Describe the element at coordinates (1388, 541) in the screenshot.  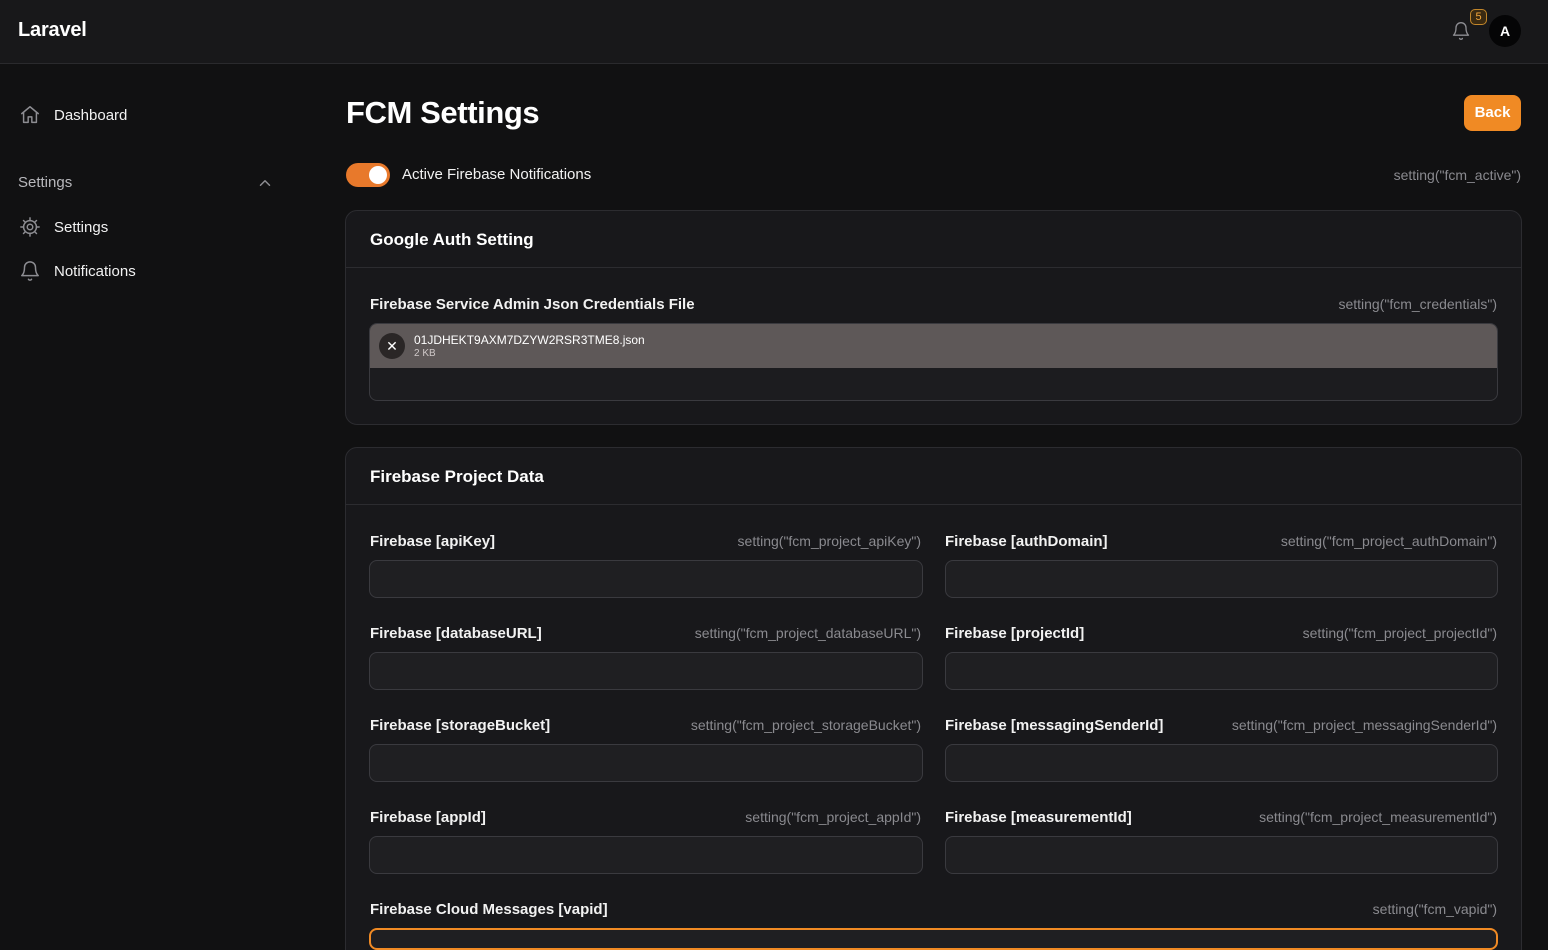
I see `auth-domain-hint: setting("fcm_project_authDomain")` at that location.